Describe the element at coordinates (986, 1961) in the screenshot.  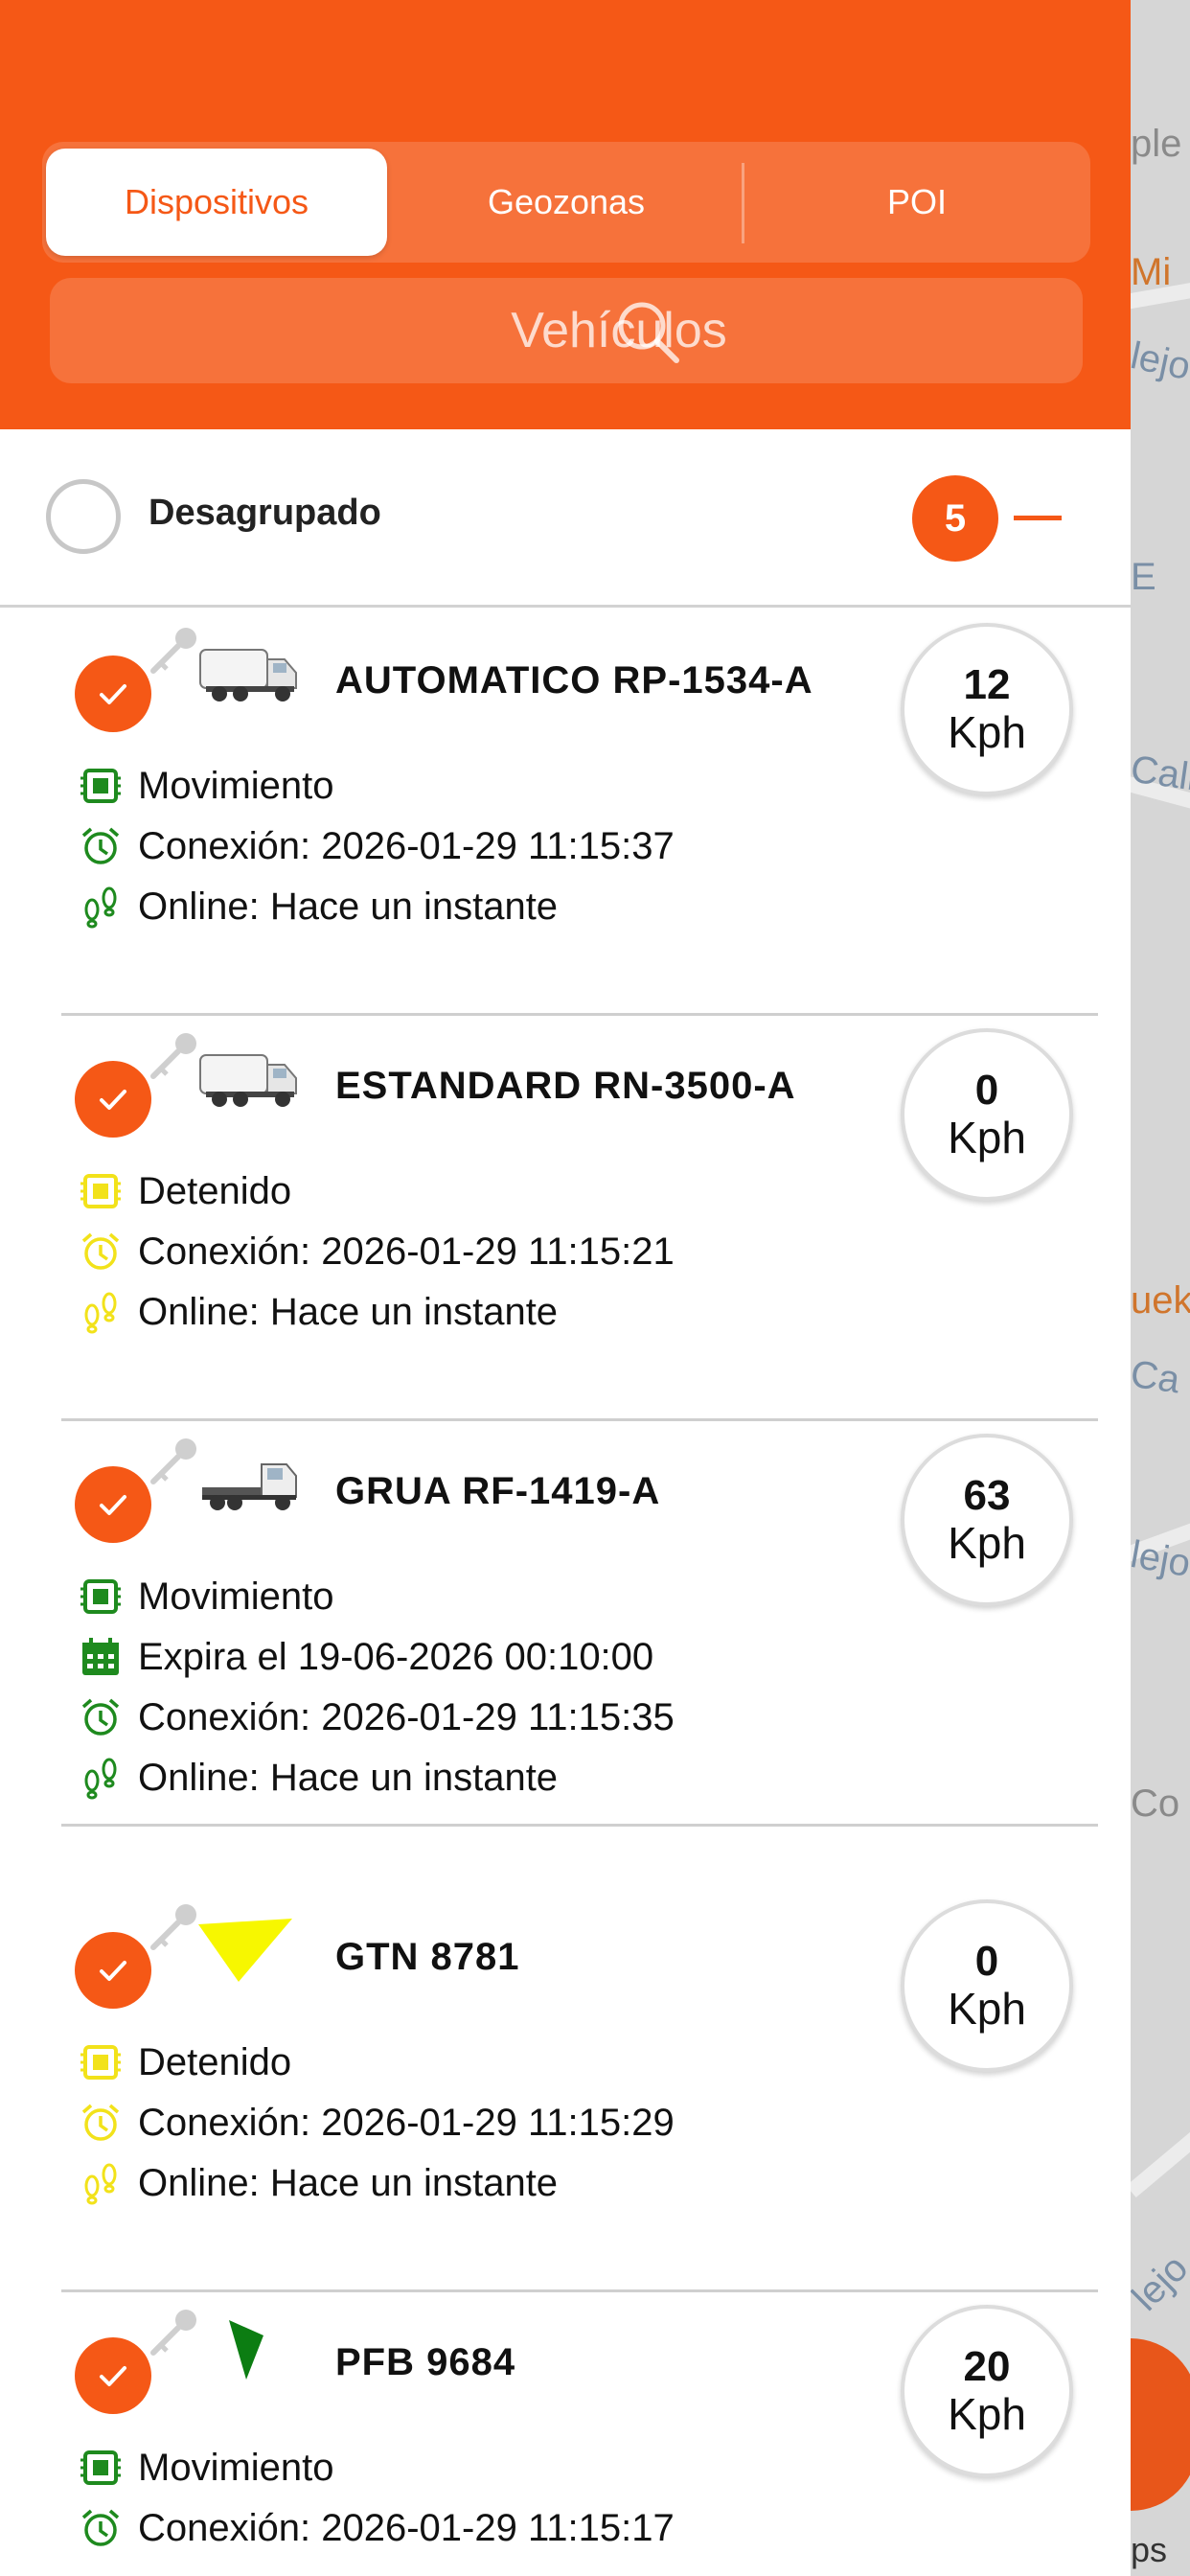
I see `speed-value: 0` at that location.